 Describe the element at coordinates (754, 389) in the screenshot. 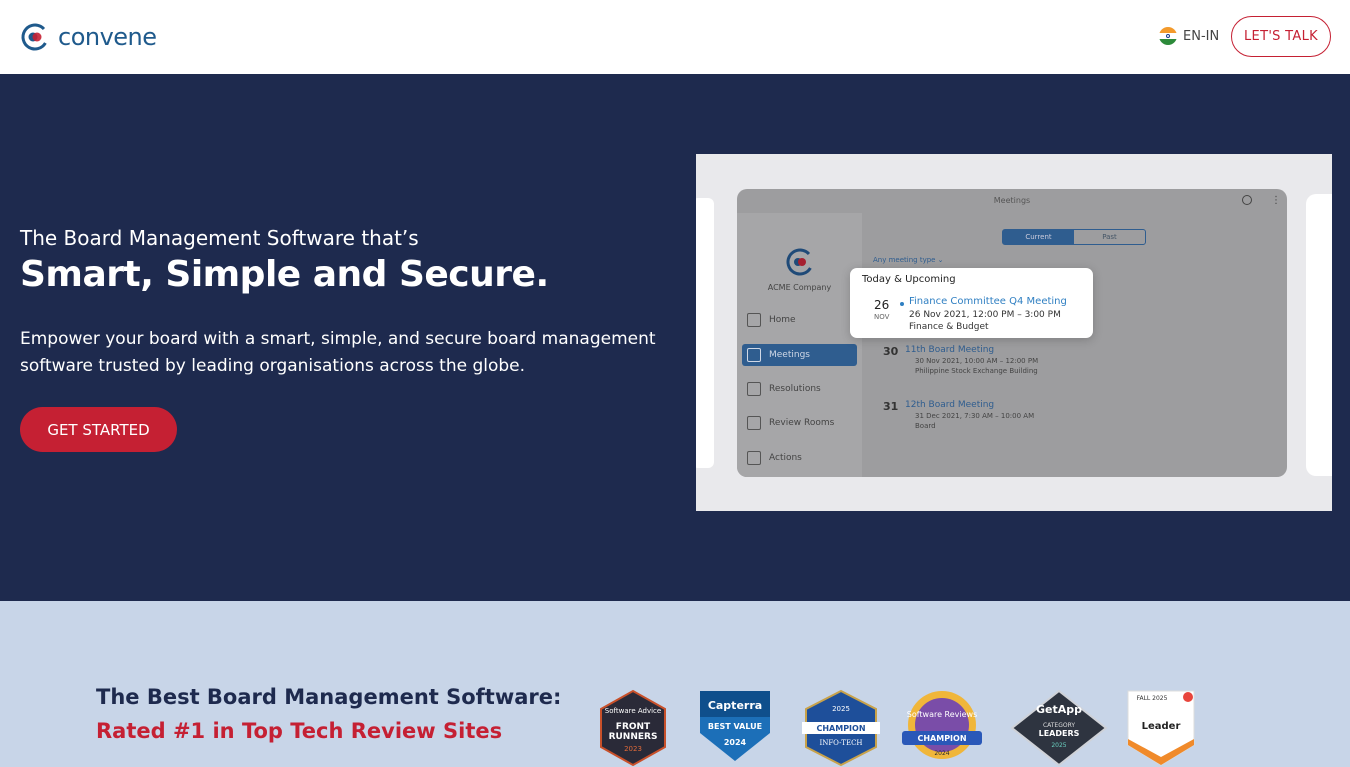

I see `document-icon` at that location.